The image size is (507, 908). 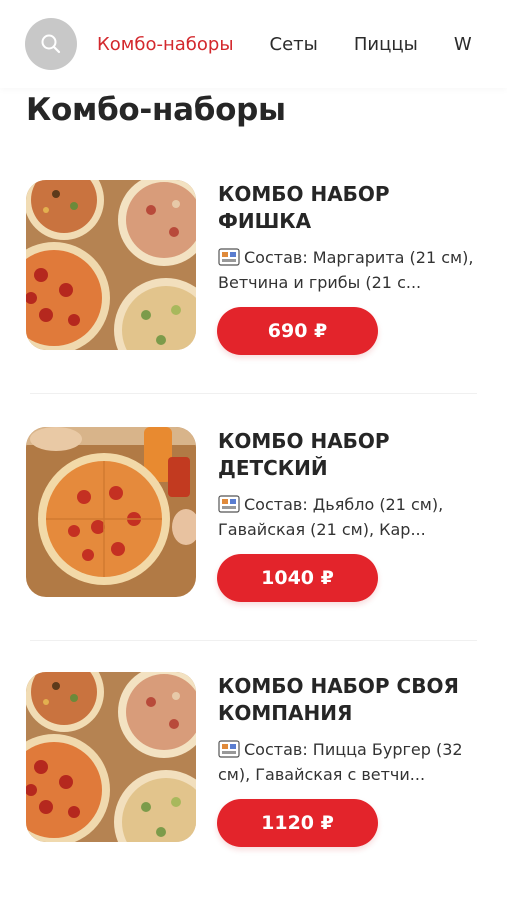 What do you see at coordinates (338, 699) in the screenshot?
I see `product-title: КОМБО НАБОР СВОЯ КОМПАНИЯ` at bounding box center [338, 699].